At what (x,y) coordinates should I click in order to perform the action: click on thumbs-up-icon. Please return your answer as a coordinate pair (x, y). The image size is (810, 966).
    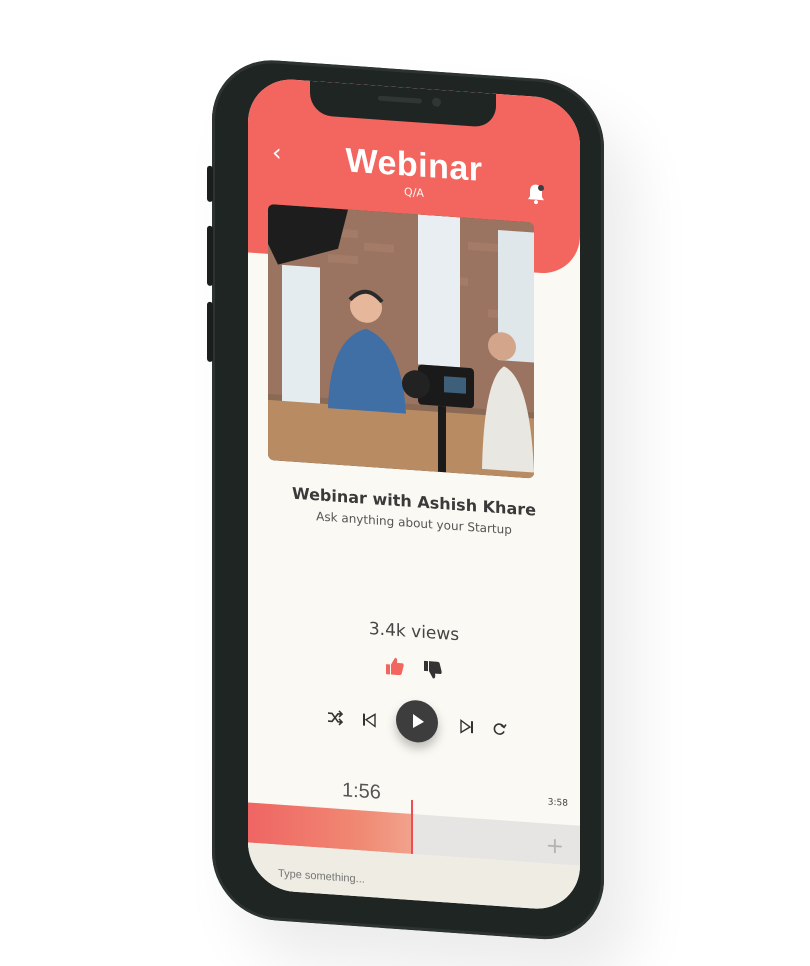
    Looking at the image, I should click on (395, 666).